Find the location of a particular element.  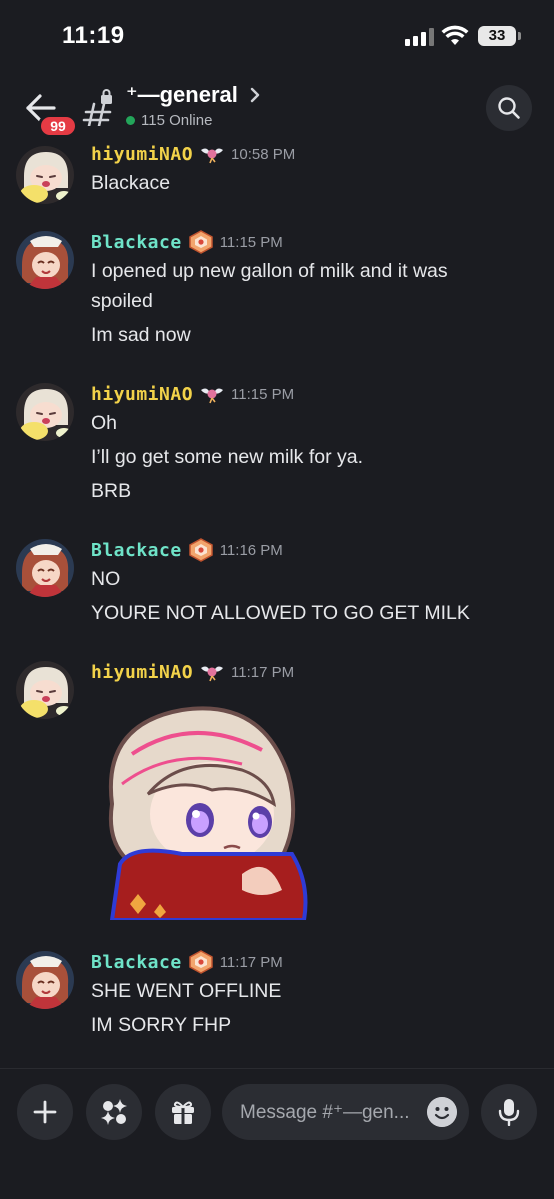

unread-badge: 99 is located at coordinates (58, 126).